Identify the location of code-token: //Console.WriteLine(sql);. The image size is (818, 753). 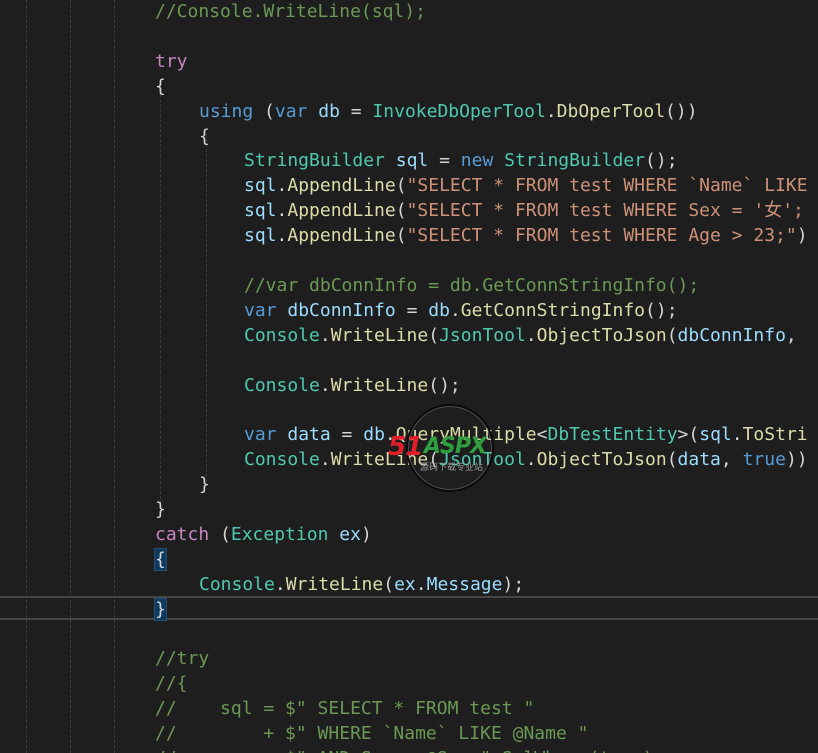
(290, 11).